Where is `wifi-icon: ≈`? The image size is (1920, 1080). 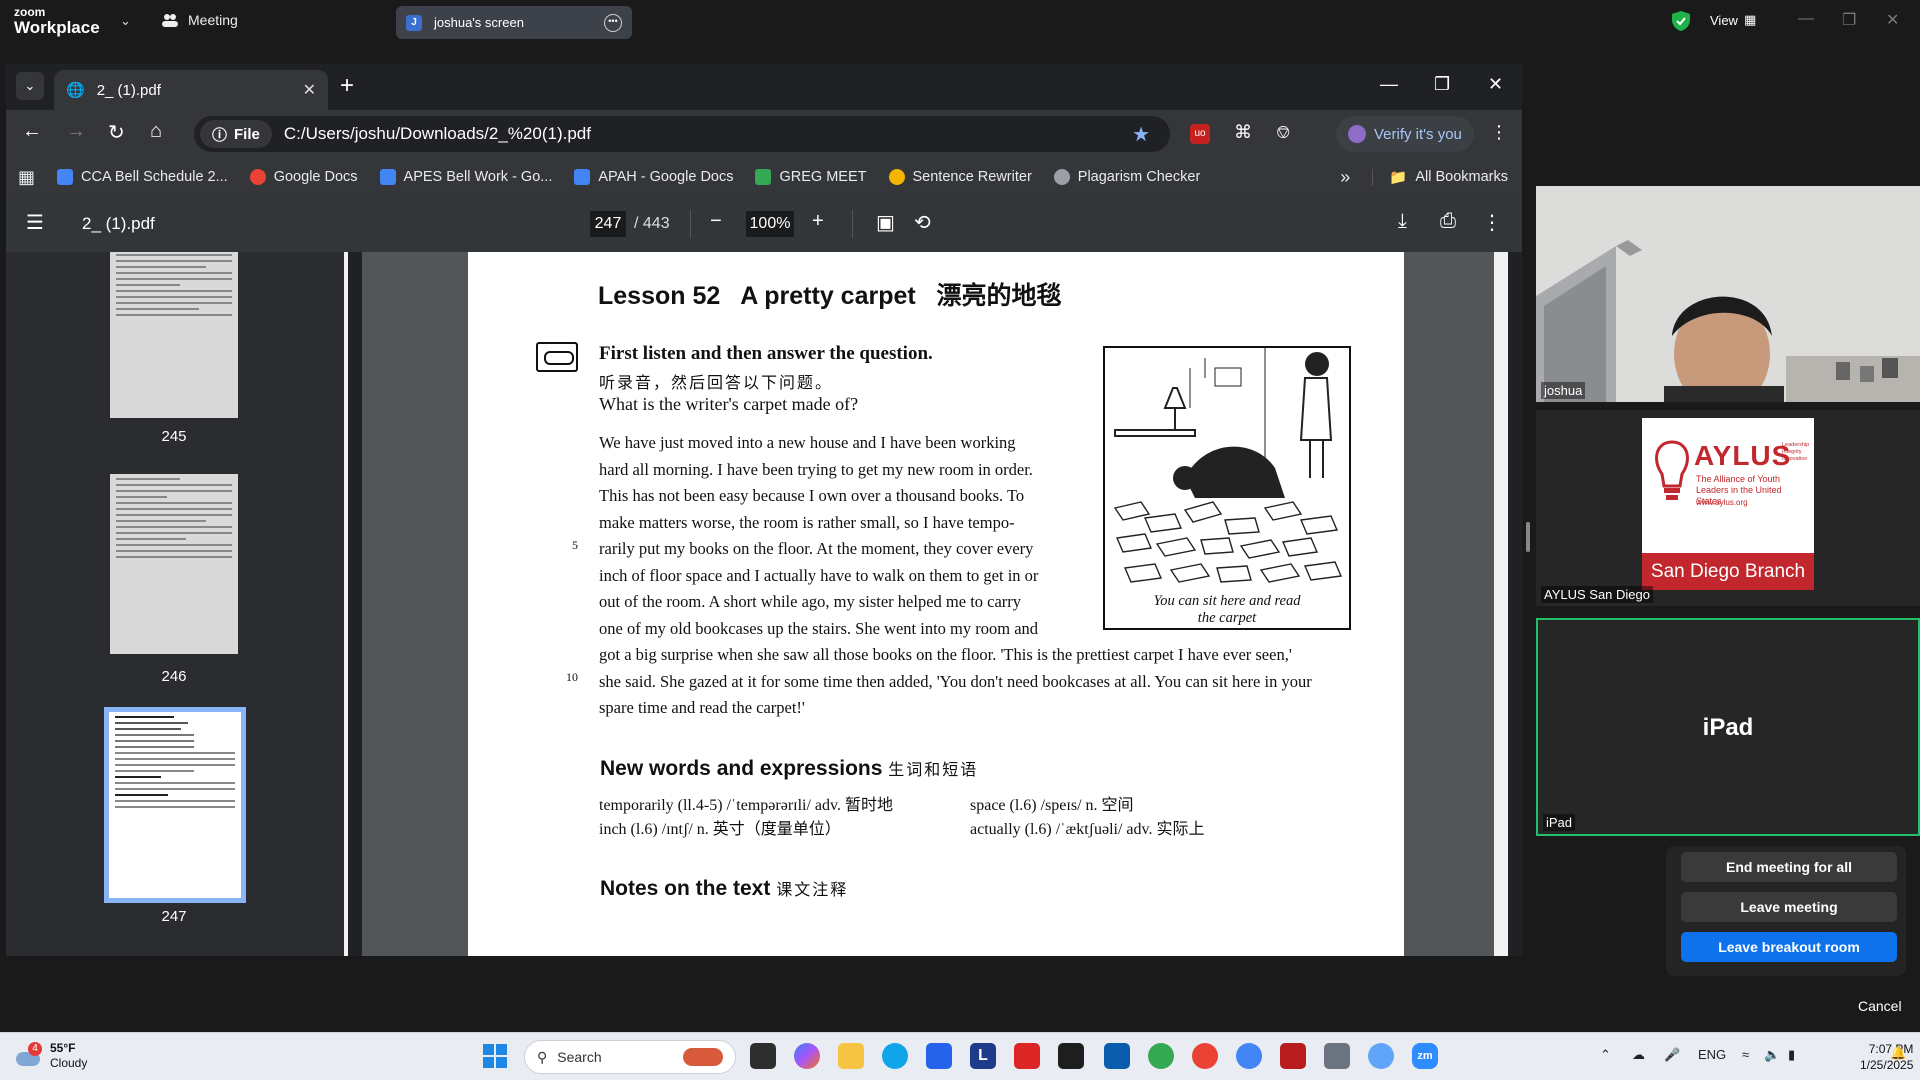 wifi-icon: ≈ is located at coordinates (1745, 1054).